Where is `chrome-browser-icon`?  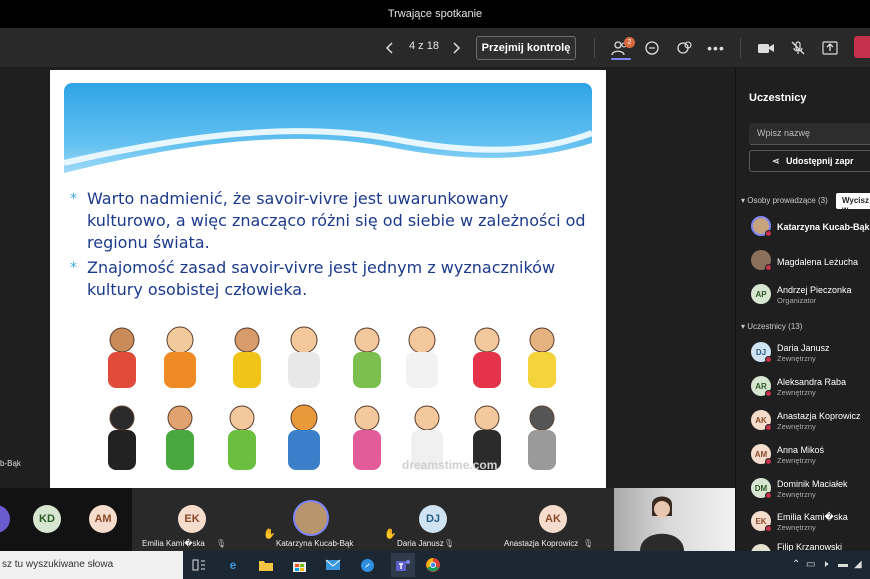 chrome-browser-icon is located at coordinates (433, 565).